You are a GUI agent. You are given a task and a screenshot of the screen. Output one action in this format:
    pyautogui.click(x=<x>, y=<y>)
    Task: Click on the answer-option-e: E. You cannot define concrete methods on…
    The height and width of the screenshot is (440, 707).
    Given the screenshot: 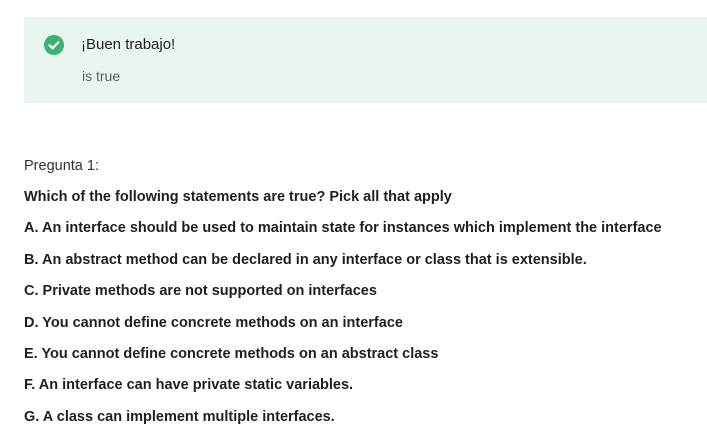 What is the action you would take?
    pyautogui.click(x=231, y=353)
    